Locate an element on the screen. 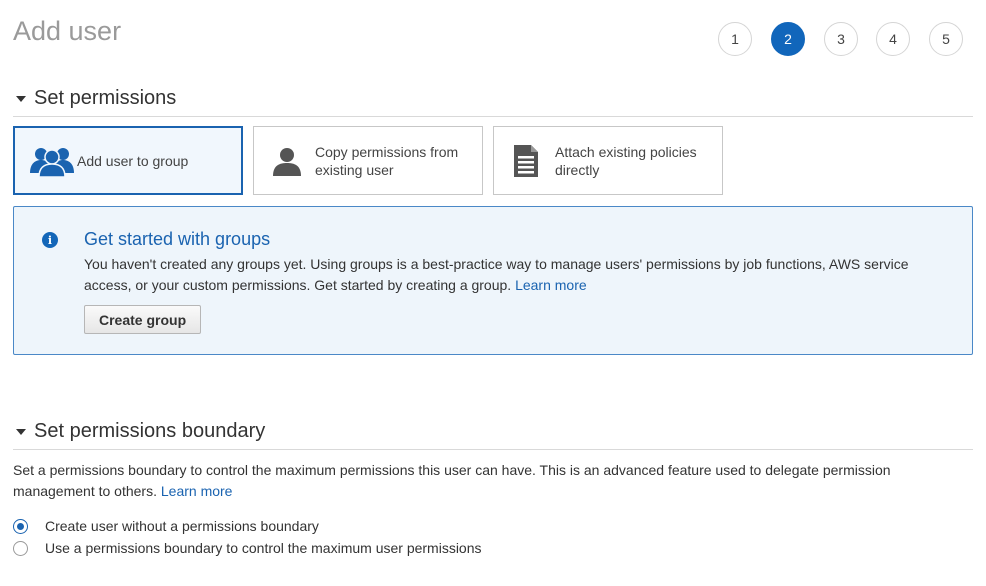 This screenshot has width=986, height=586. radio-button-checked is located at coordinates (20, 526).